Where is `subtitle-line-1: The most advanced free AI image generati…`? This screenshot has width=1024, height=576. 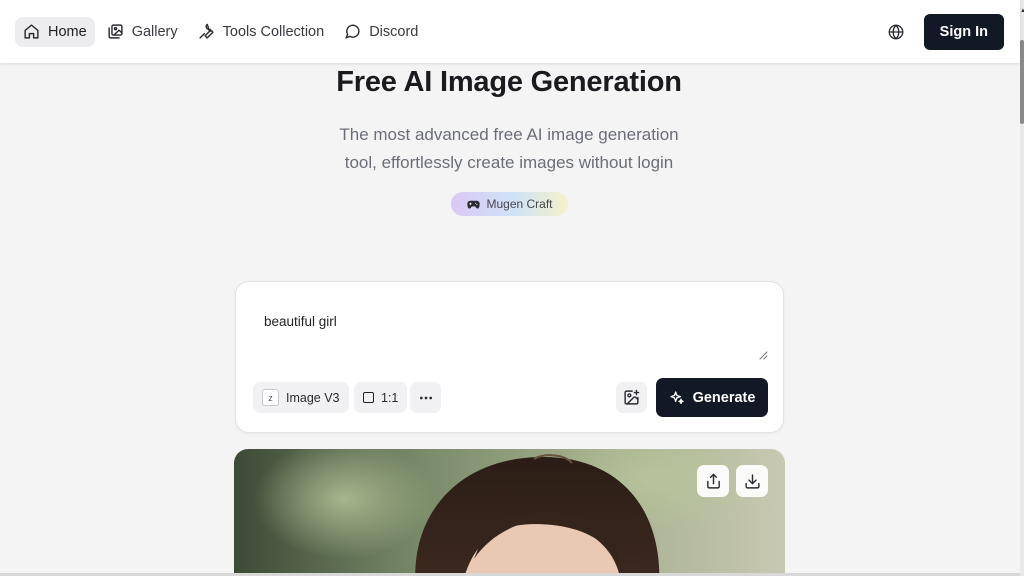
subtitle-line-1: The most advanced free AI image generati… is located at coordinates (509, 134).